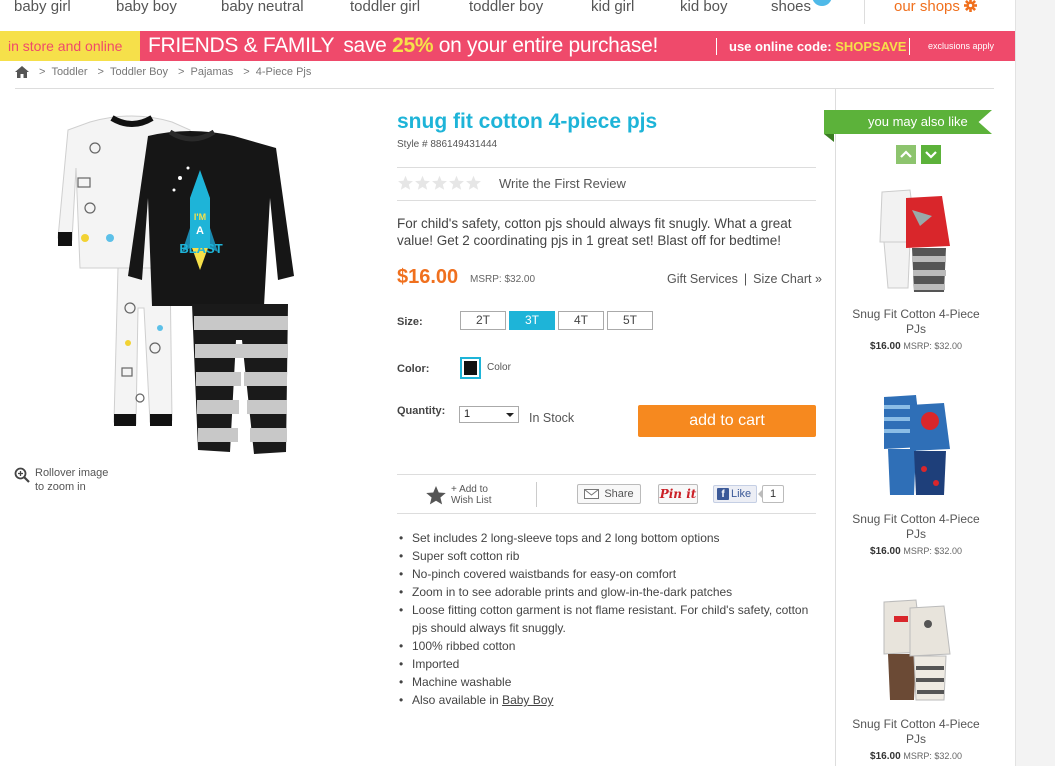 The image size is (1055, 766). What do you see at coordinates (211, 72) in the screenshot?
I see `breadcrumb-pajamas: Pajamas` at bounding box center [211, 72].